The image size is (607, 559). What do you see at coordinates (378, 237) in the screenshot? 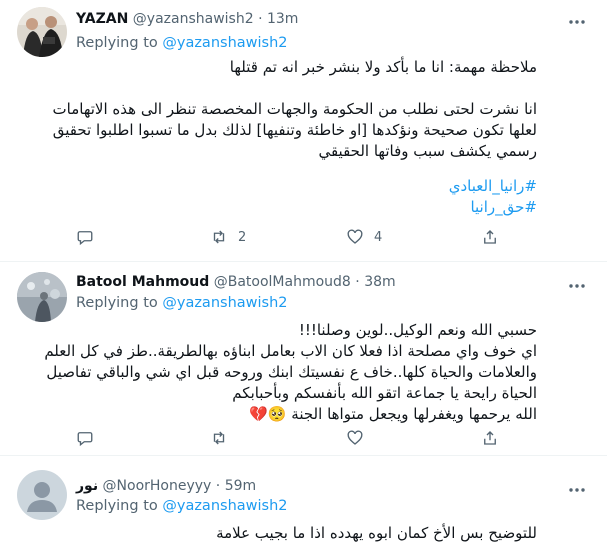
I see `like-count: 4` at bounding box center [378, 237].